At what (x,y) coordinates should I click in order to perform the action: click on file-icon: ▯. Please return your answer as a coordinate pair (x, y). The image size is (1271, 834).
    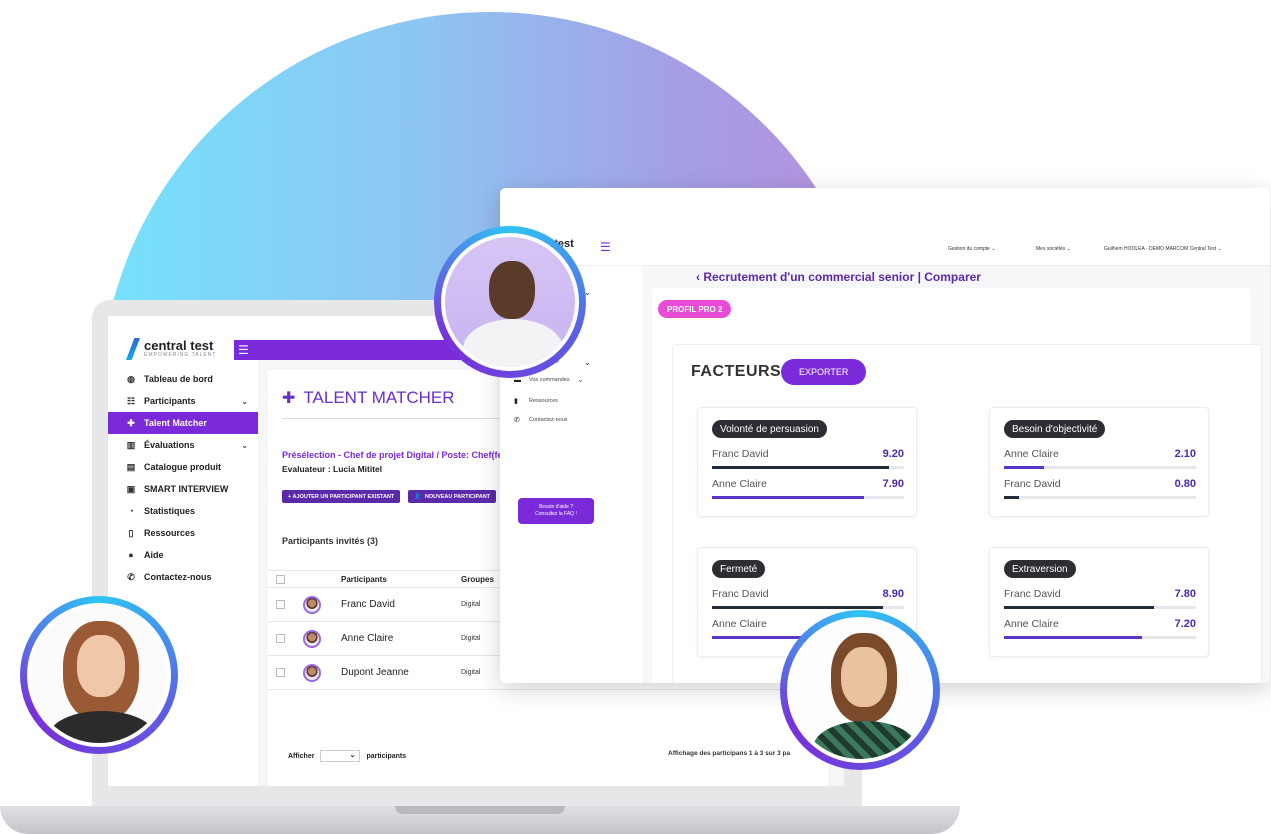
    Looking at the image, I should click on (131, 532).